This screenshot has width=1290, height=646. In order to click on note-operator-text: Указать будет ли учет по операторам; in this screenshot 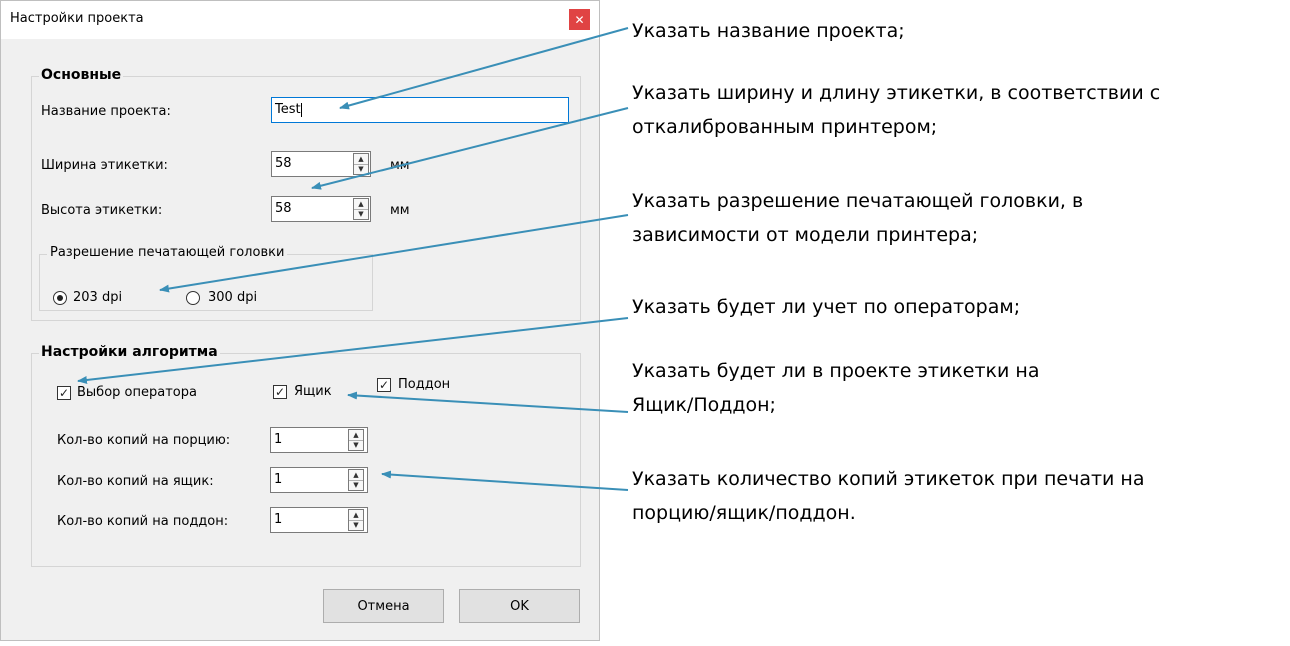, I will do `click(826, 307)`.